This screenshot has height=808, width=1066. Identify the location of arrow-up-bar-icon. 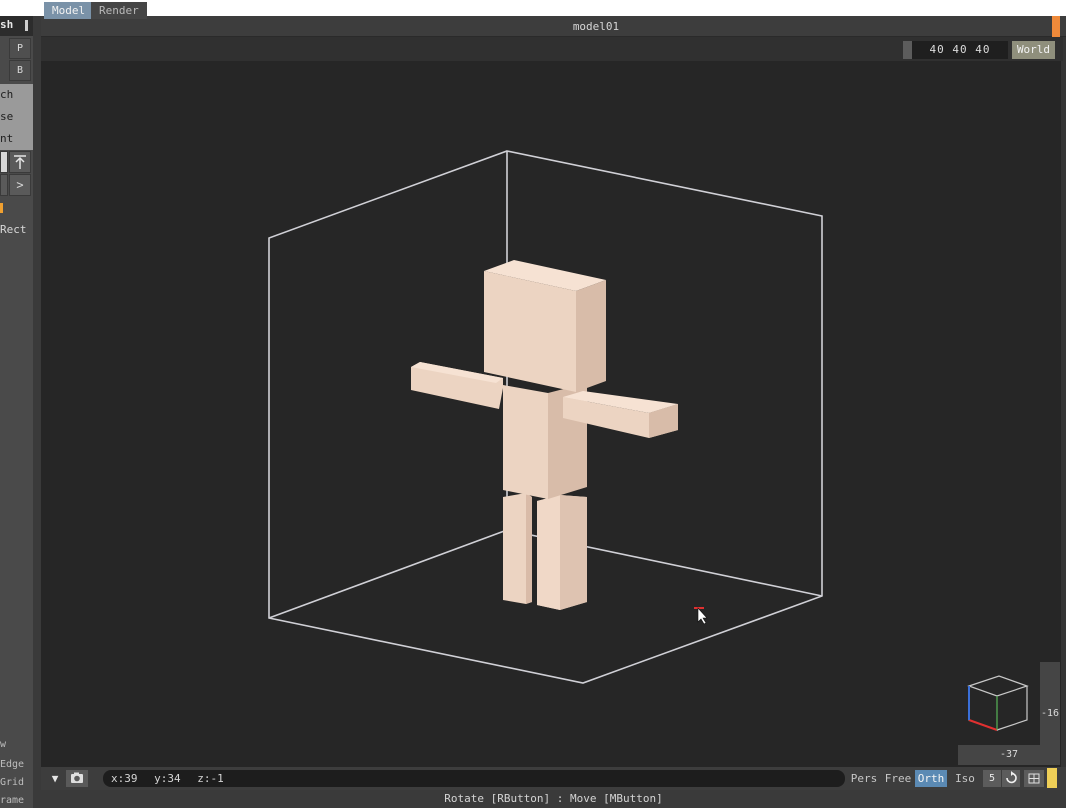
(20, 162).